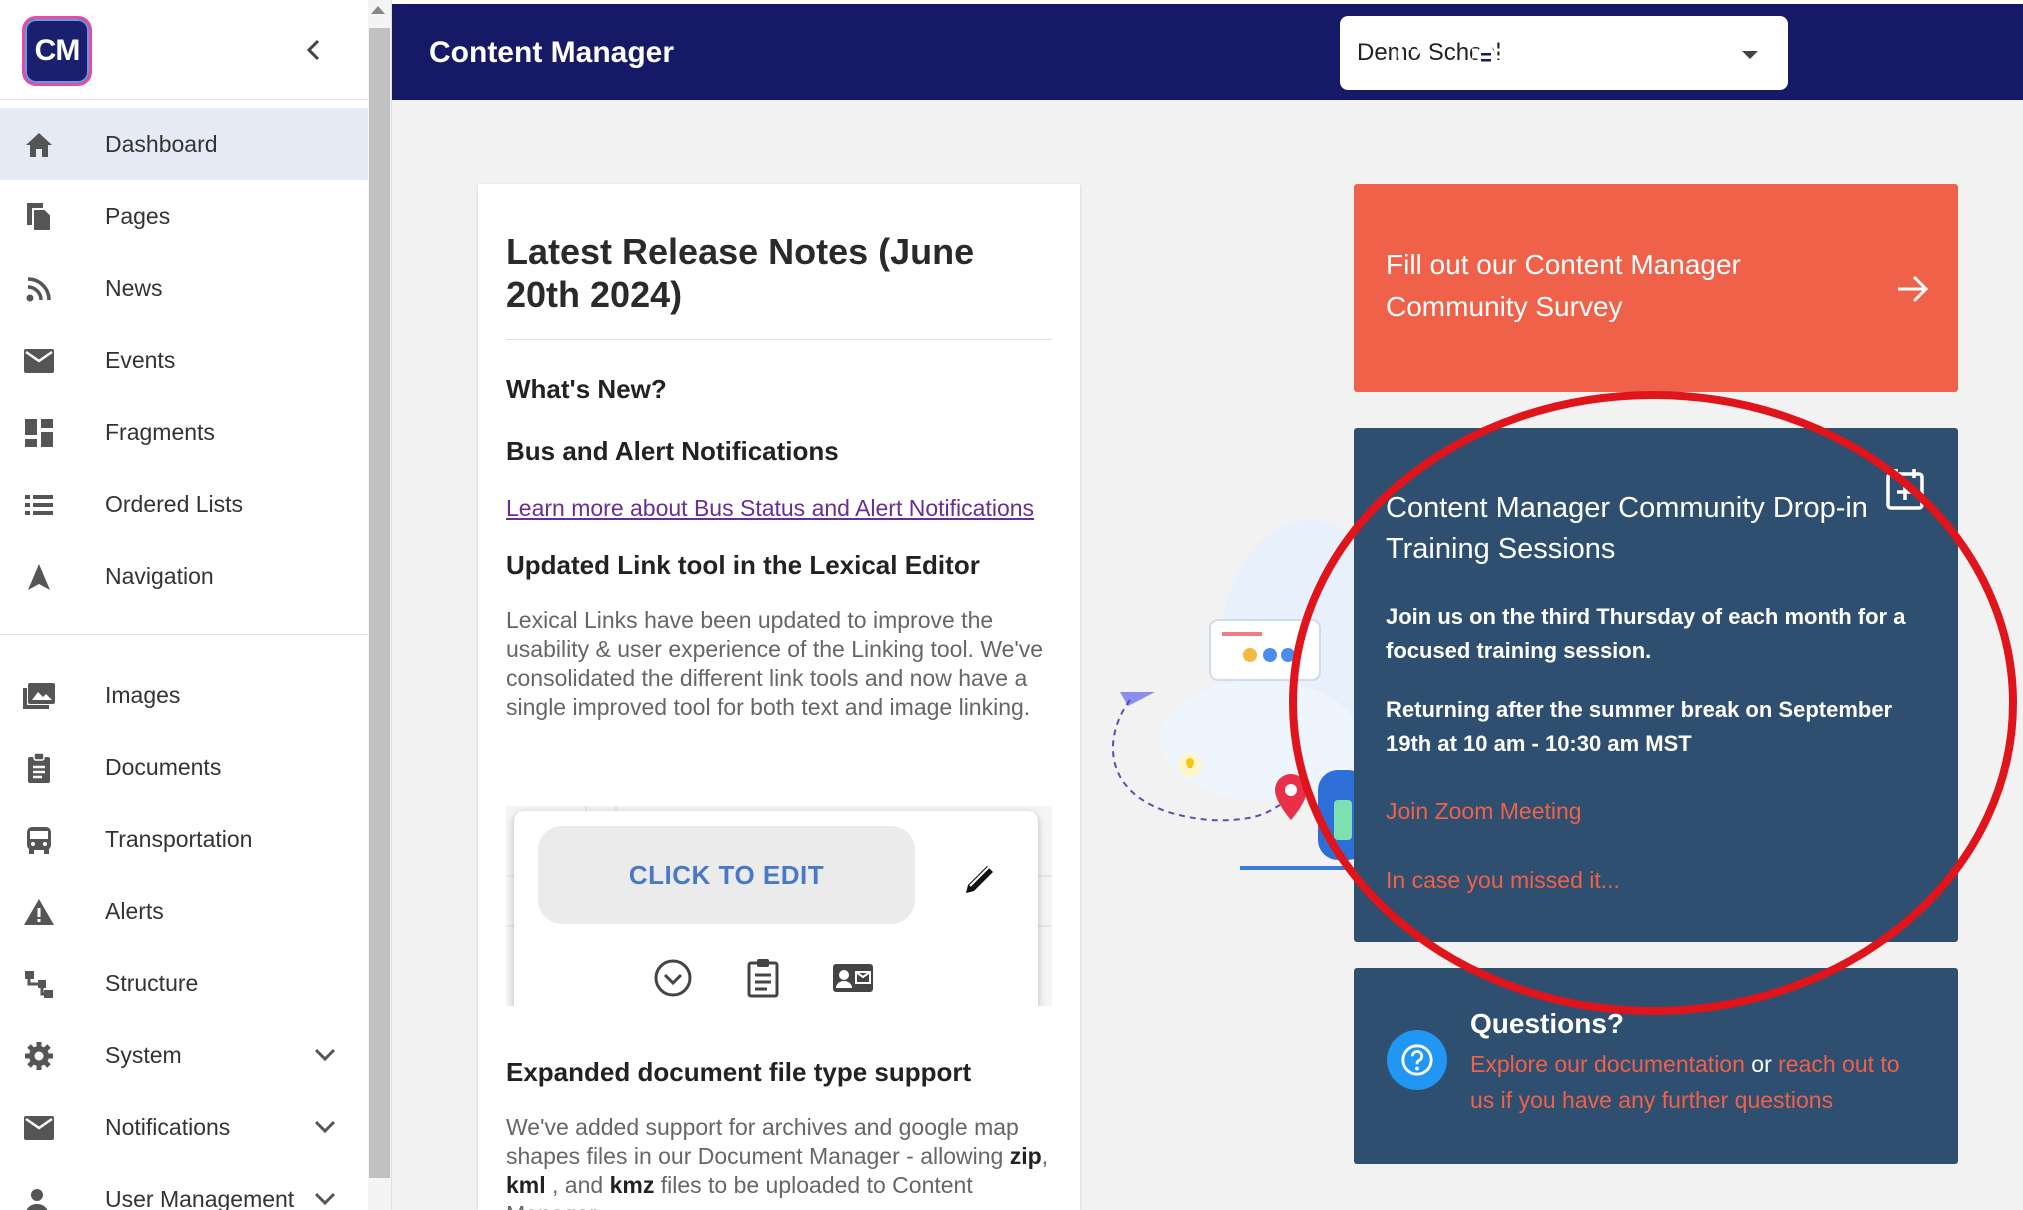 The height and width of the screenshot is (1210, 2023). What do you see at coordinates (179, 838) in the screenshot?
I see `sidebar-item-label: Transportation` at bounding box center [179, 838].